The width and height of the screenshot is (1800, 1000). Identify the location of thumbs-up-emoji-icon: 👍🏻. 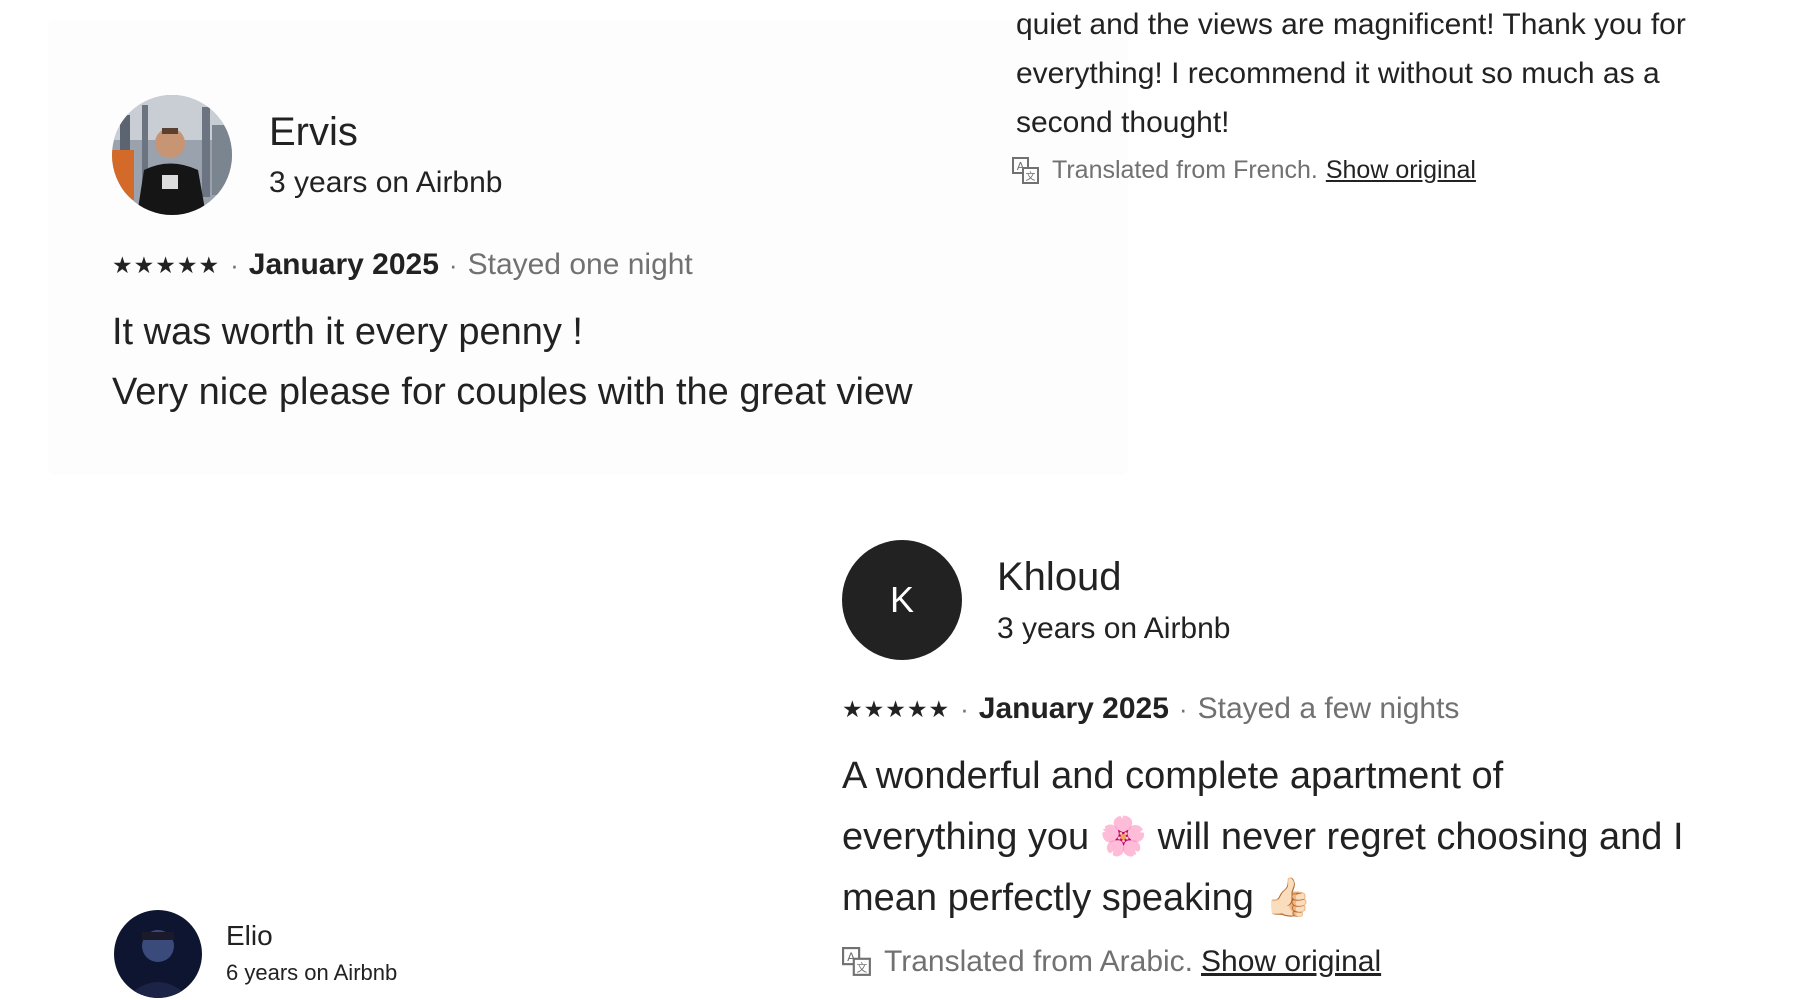
(1288, 897).